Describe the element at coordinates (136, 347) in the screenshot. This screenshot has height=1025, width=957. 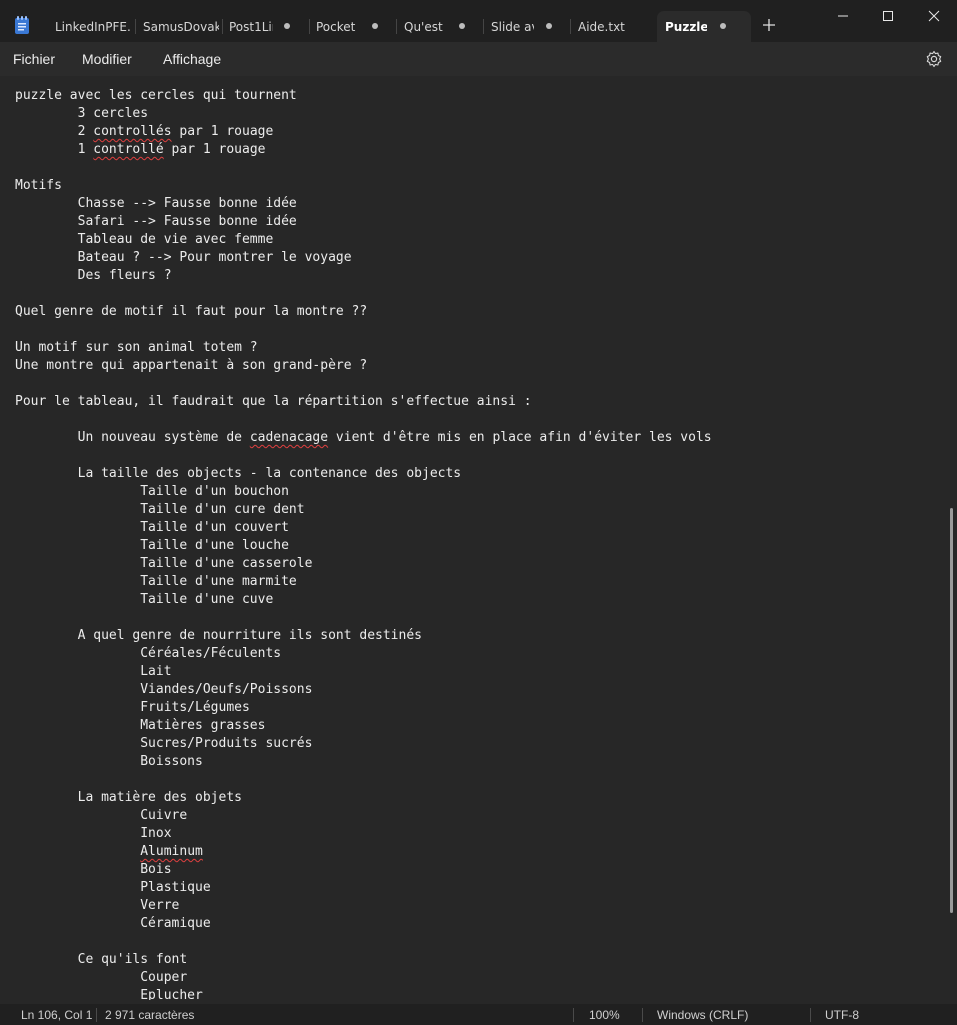
I see `text-line: Un motif sur son animal totem ?` at that location.